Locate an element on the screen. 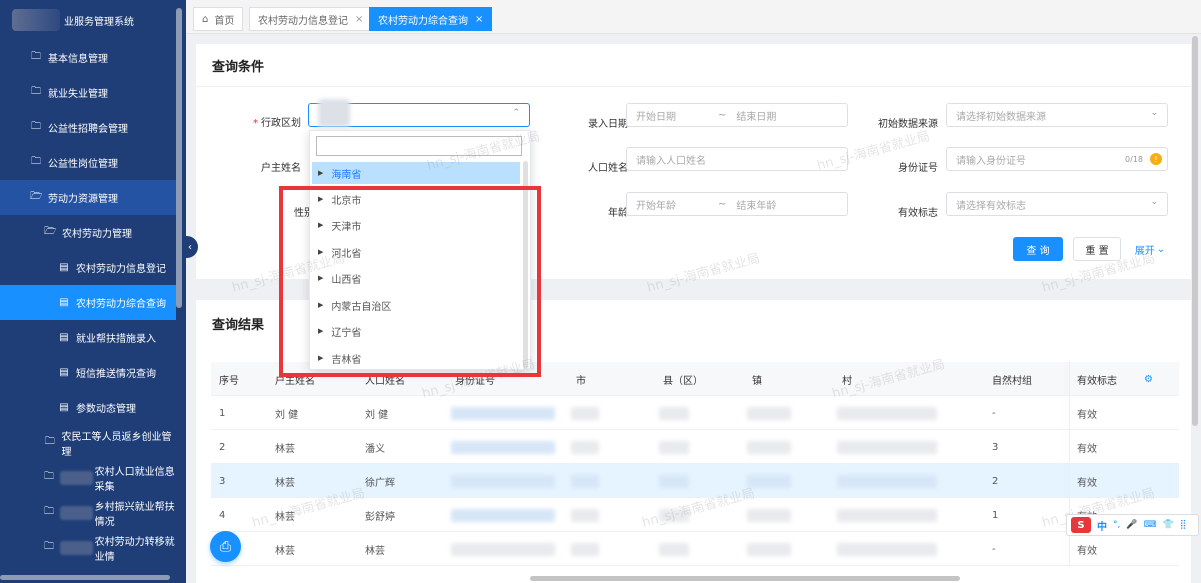 The height and width of the screenshot is (583, 1201). region-option: ▶ 海南省 is located at coordinates (416, 173).